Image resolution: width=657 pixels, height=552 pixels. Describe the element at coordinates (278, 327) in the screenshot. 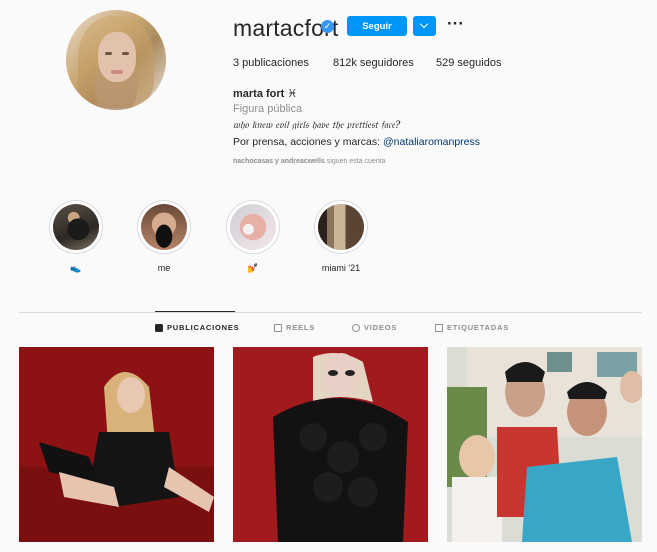

I see `reels-icon` at that location.